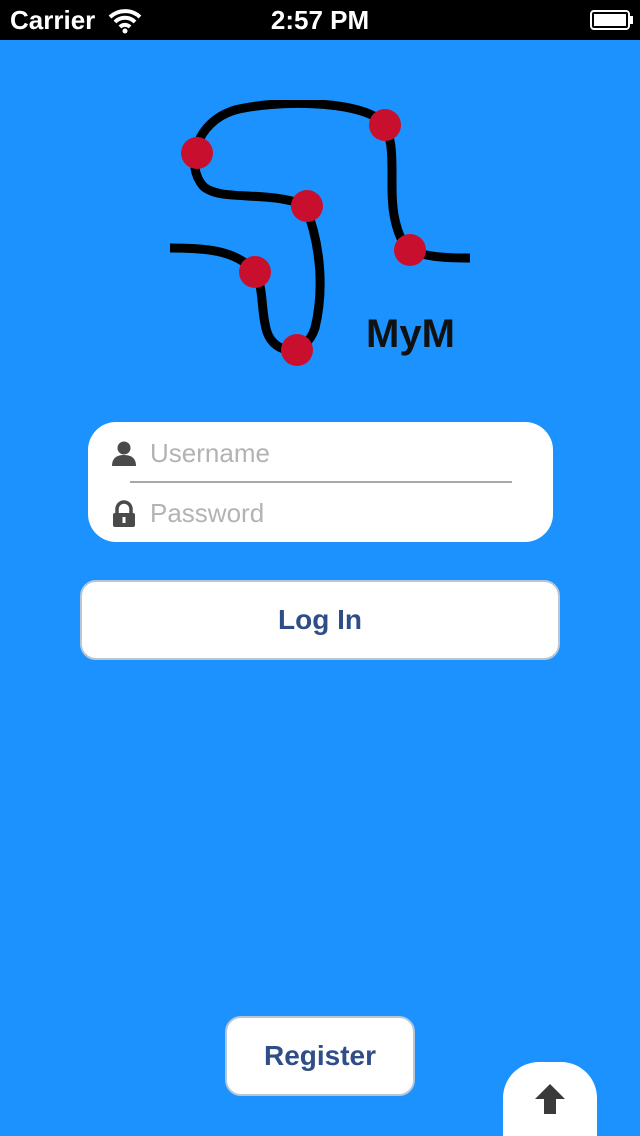 The height and width of the screenshot is (1136, 640). I want to click on user-icon, so click(124, 453).